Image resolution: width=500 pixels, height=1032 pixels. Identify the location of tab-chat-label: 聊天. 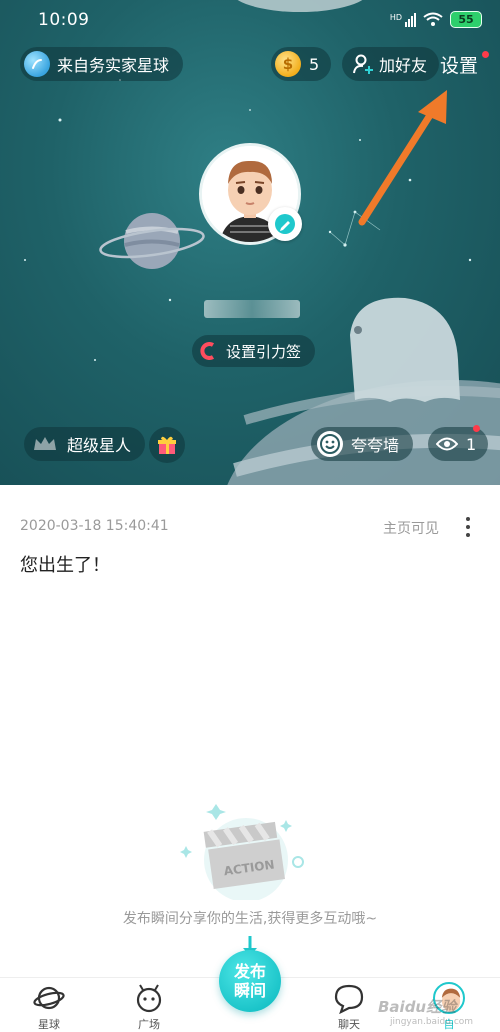
(349, 1024).